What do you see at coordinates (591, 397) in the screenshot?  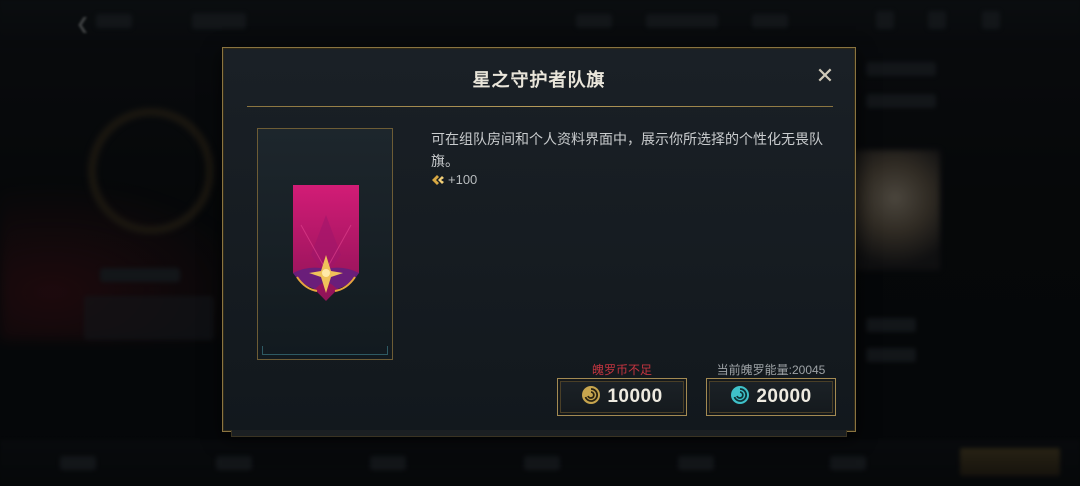 I see `coin-icon` at bounding box center [591, 397].